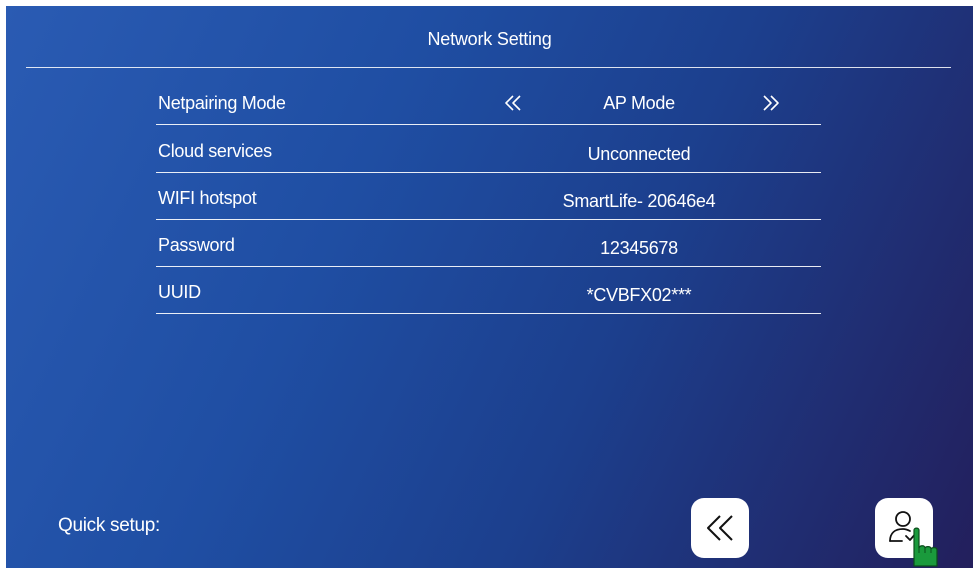 Image resolution: width=979 pixels, height=568 pixels. What do you see at coordinates (109, 525) in the screenshot?
I see `quick-setup-label: Quick setup:` at bounding box center [109, 525].